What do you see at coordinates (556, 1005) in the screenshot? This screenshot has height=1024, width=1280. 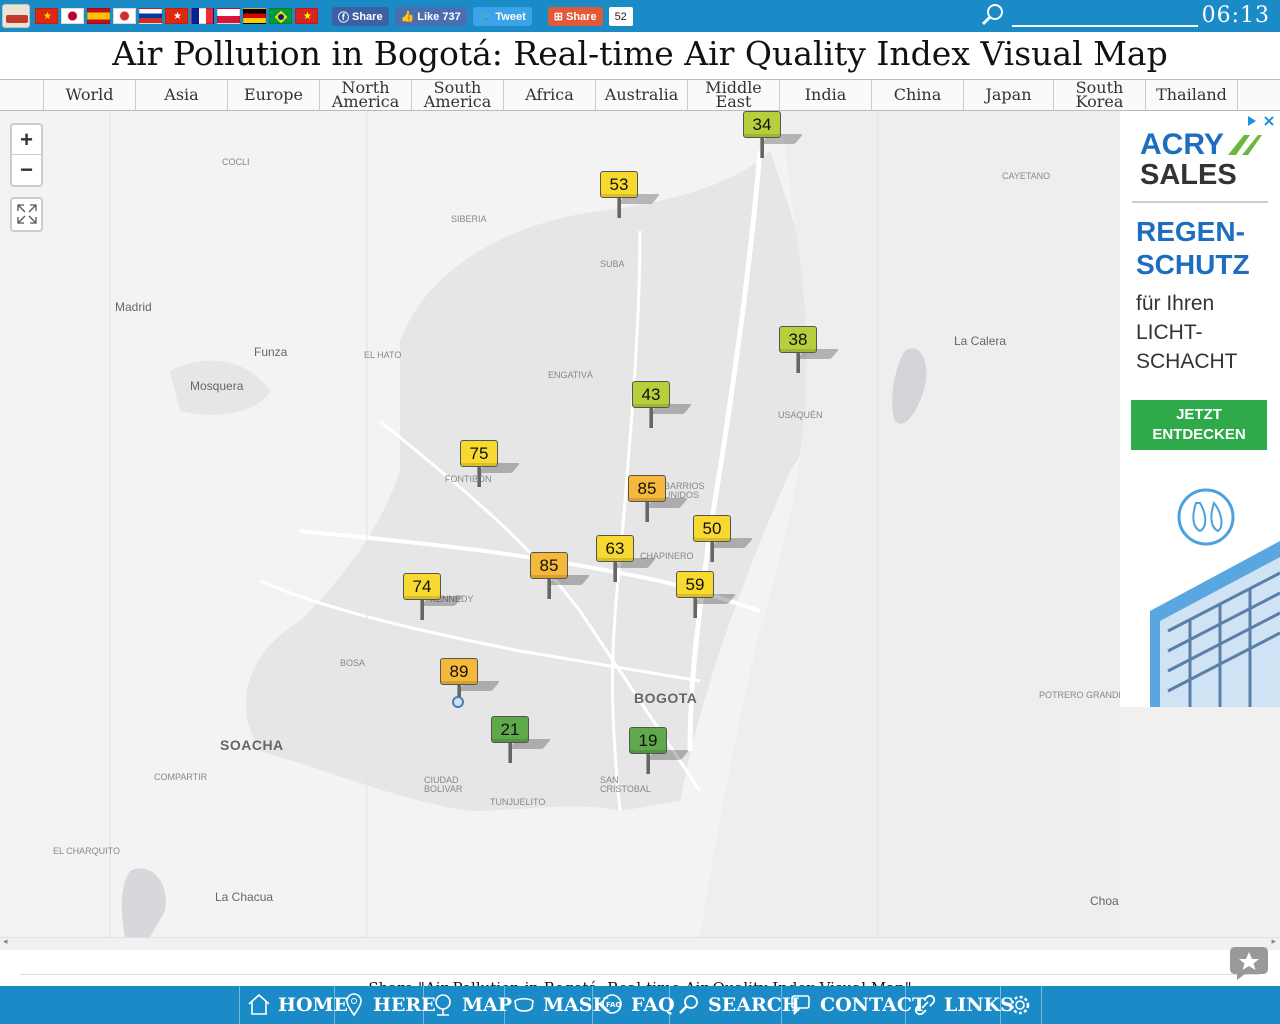 I see `nav-mask-link: MASK` at bounding box center [556, 1005].